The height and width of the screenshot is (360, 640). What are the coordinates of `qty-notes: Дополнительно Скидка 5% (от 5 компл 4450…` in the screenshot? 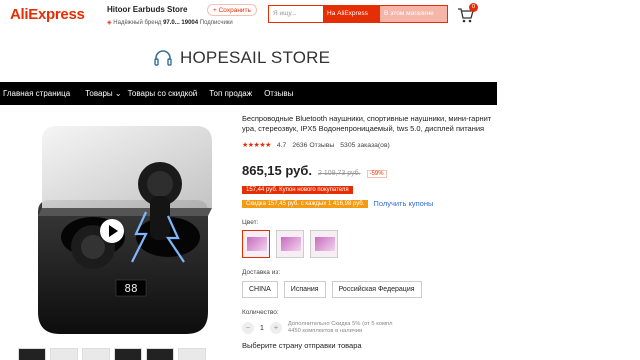 It's located at (340, 328).